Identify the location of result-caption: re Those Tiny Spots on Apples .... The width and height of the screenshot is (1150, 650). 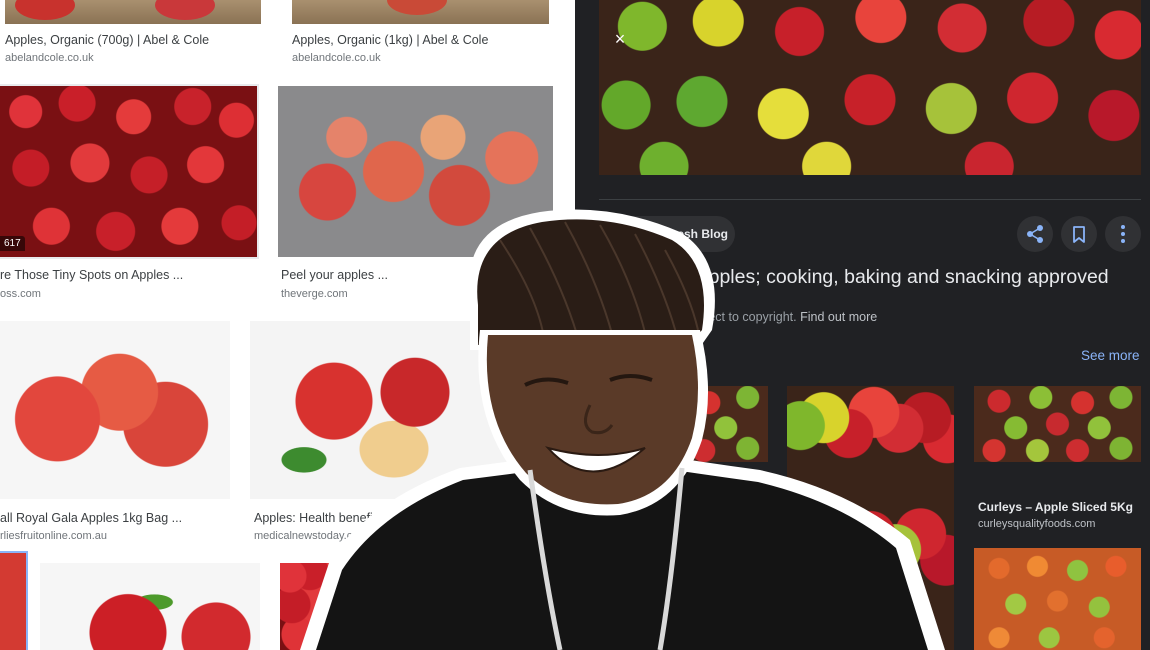
(129, 275).